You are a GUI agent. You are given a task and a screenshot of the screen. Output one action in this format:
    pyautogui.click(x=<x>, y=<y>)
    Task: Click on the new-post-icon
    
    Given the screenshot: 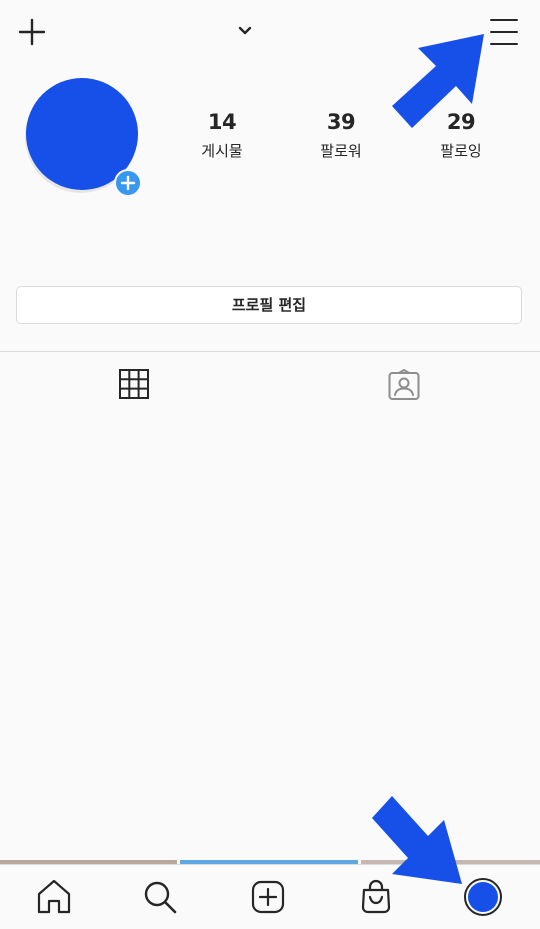 What is the action you would take?
    pyautogui.click(x=268, y=897)
    